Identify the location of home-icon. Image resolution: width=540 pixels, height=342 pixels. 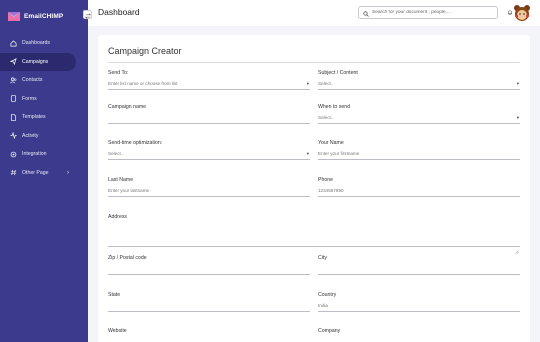
(13, 43).